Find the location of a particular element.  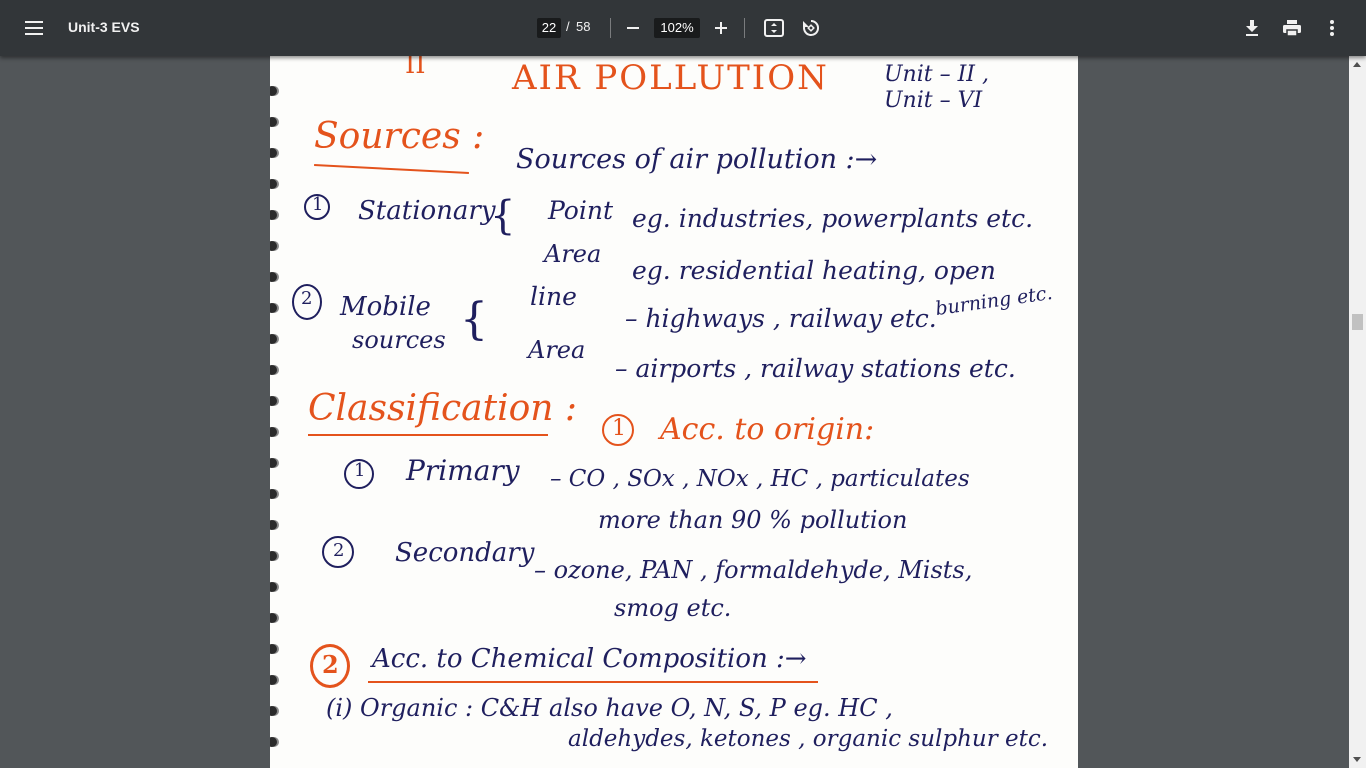

unit-reference: Unit – II , is located at coordinates (936, 74).